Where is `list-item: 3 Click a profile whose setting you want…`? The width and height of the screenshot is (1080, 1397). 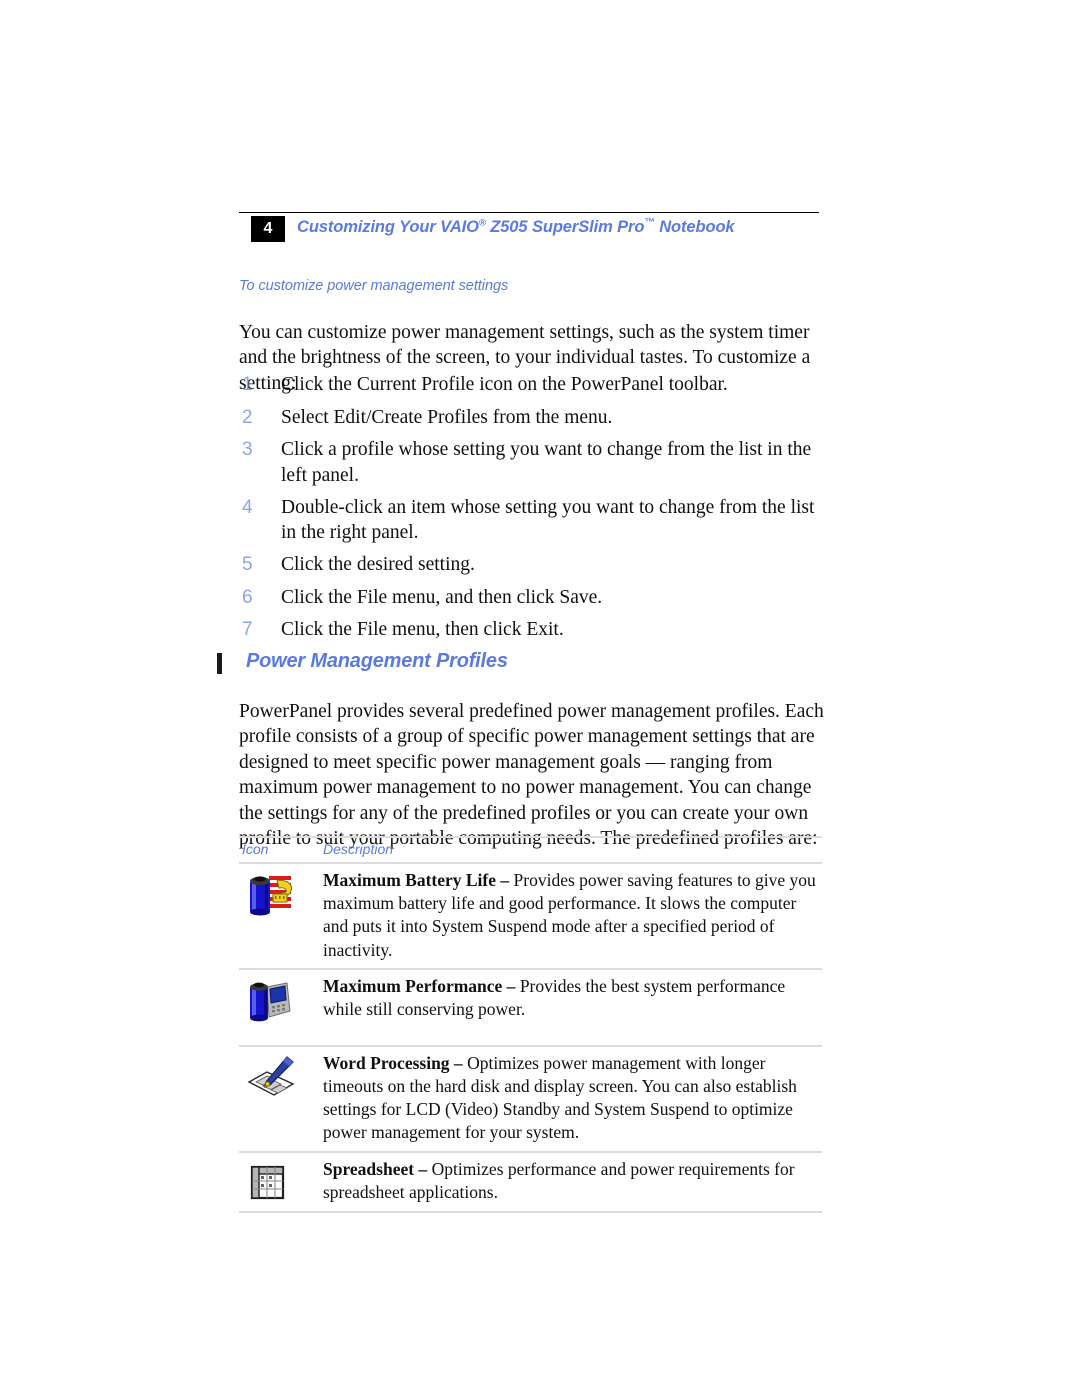
list-item: 3 Click a profile whose setting you want… is located at coordinates (530, 462).